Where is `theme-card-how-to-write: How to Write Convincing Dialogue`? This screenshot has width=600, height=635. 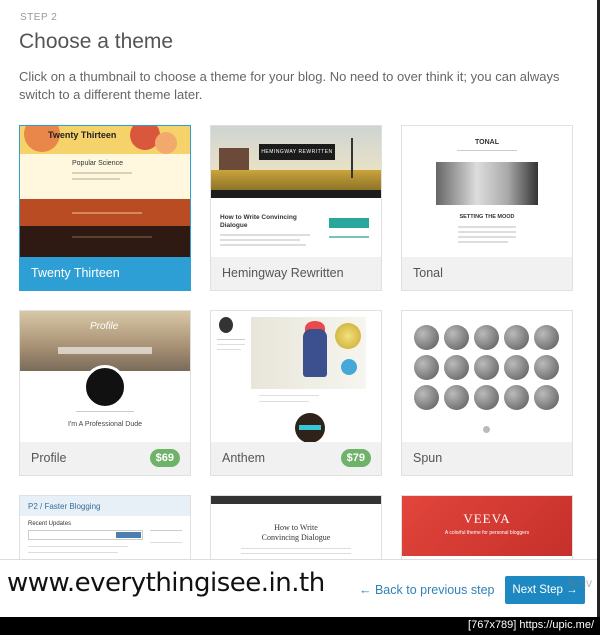 theme-card-how-to-write: How to Write Convincing Dialogue is located at coordinates (296, 530).